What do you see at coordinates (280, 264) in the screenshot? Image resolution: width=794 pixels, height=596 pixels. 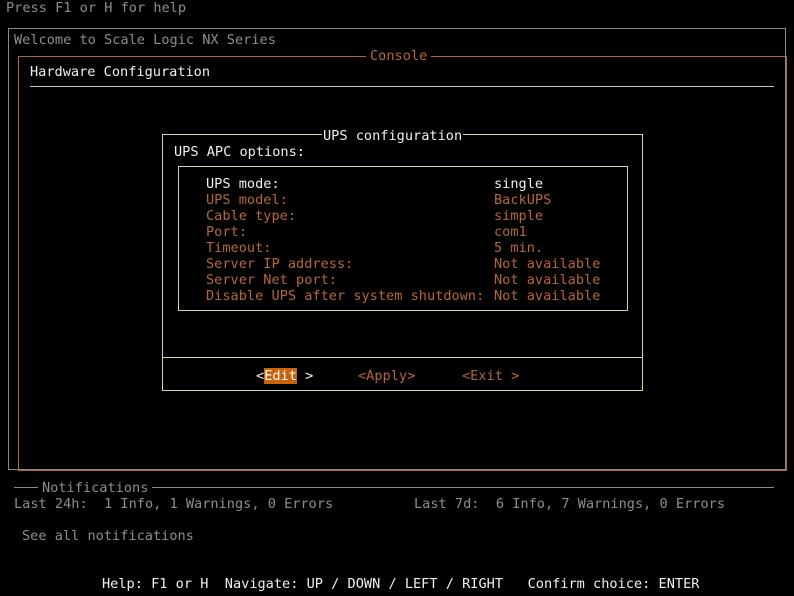 I see `option-label: Server IP address:` at bounding box center [280, 264].